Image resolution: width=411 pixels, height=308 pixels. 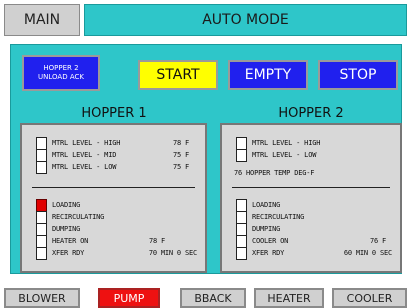 I want to click on status-label: HEATER ON, so click(x=70, y=241).